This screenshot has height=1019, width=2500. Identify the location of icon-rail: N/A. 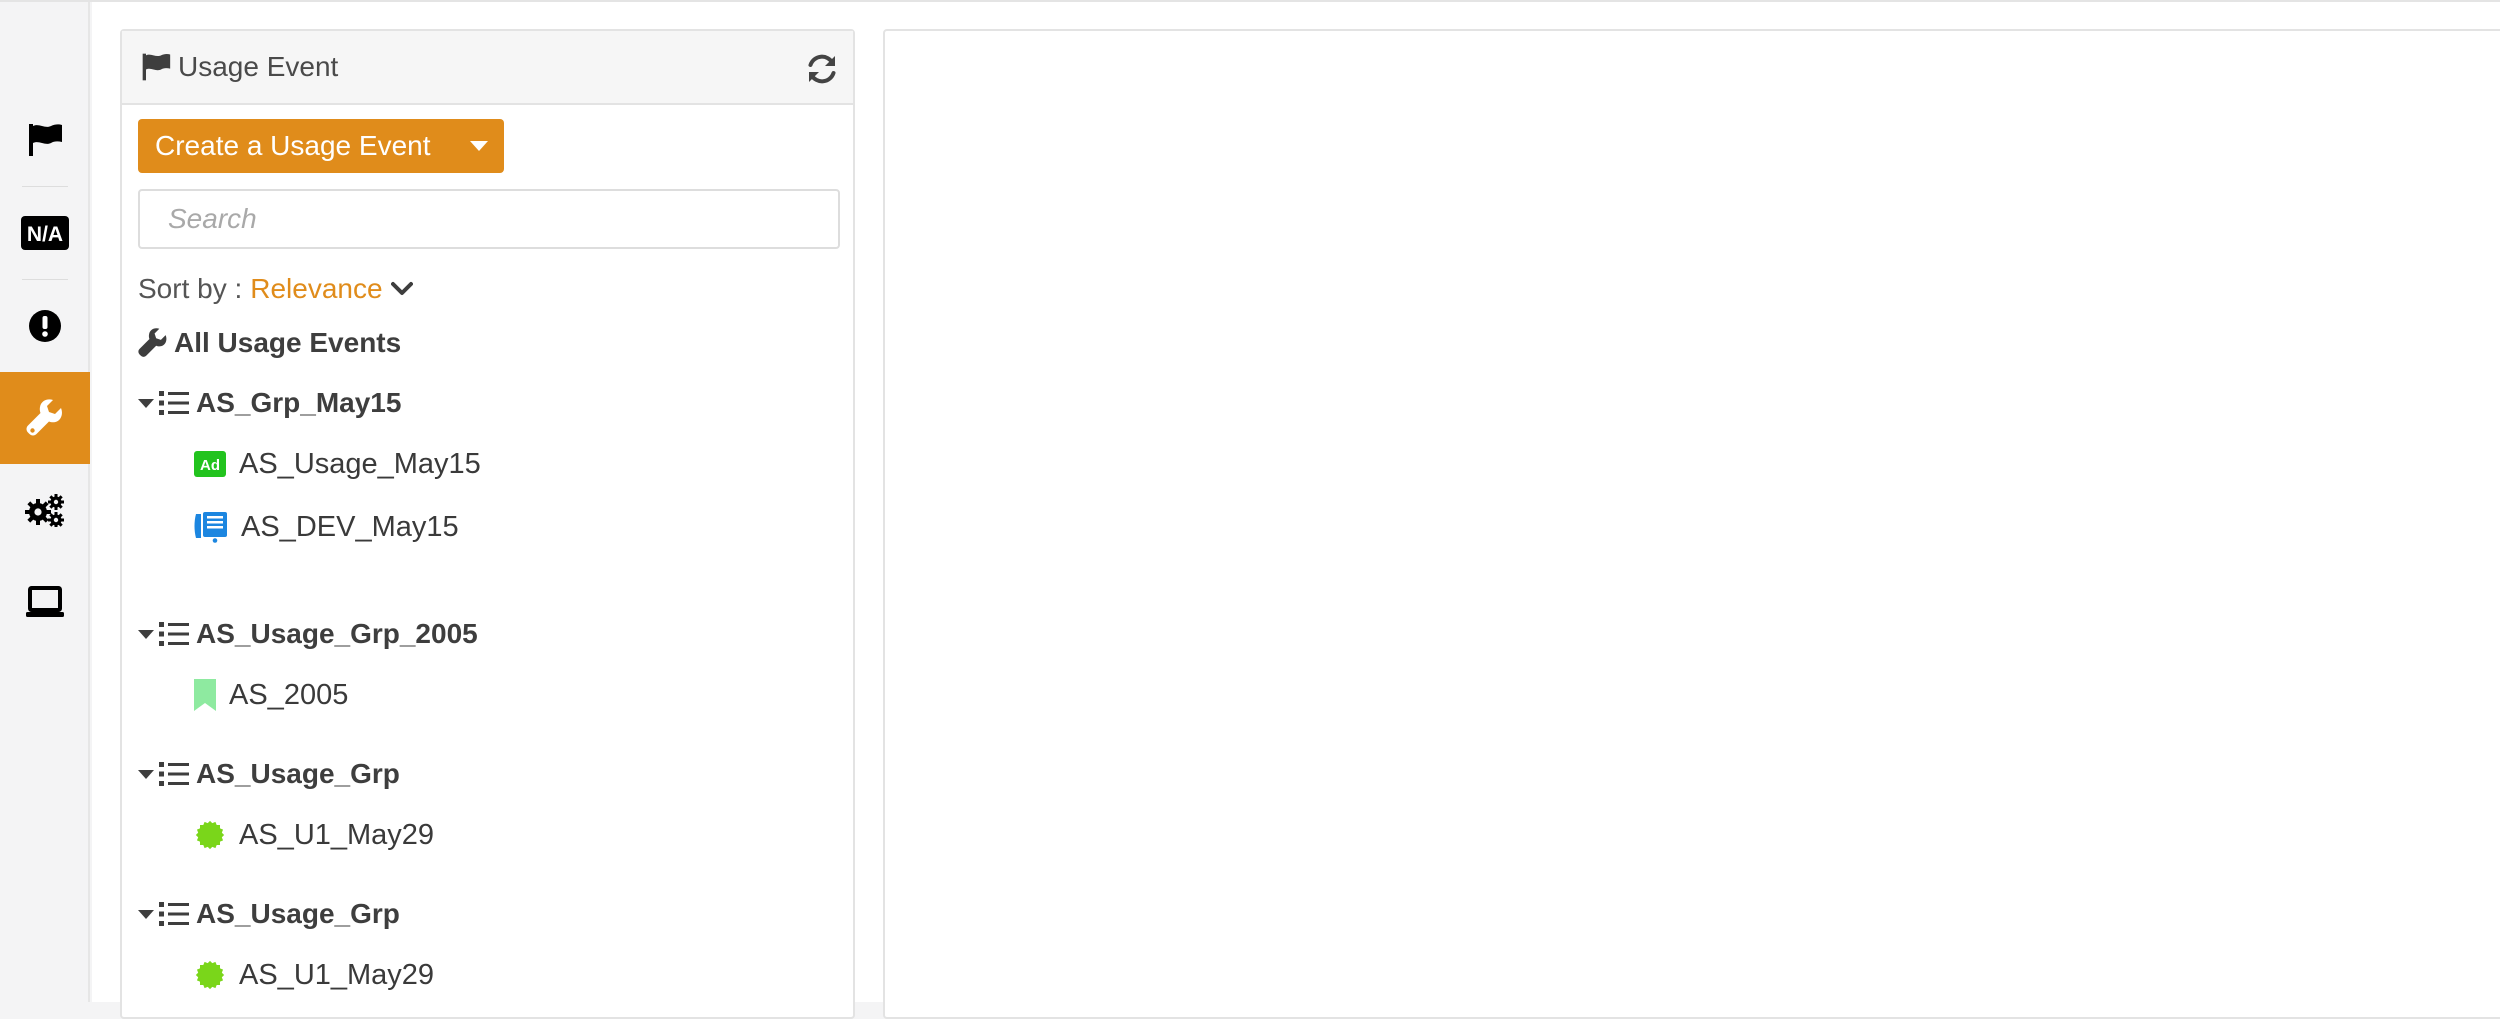
(45, 502).